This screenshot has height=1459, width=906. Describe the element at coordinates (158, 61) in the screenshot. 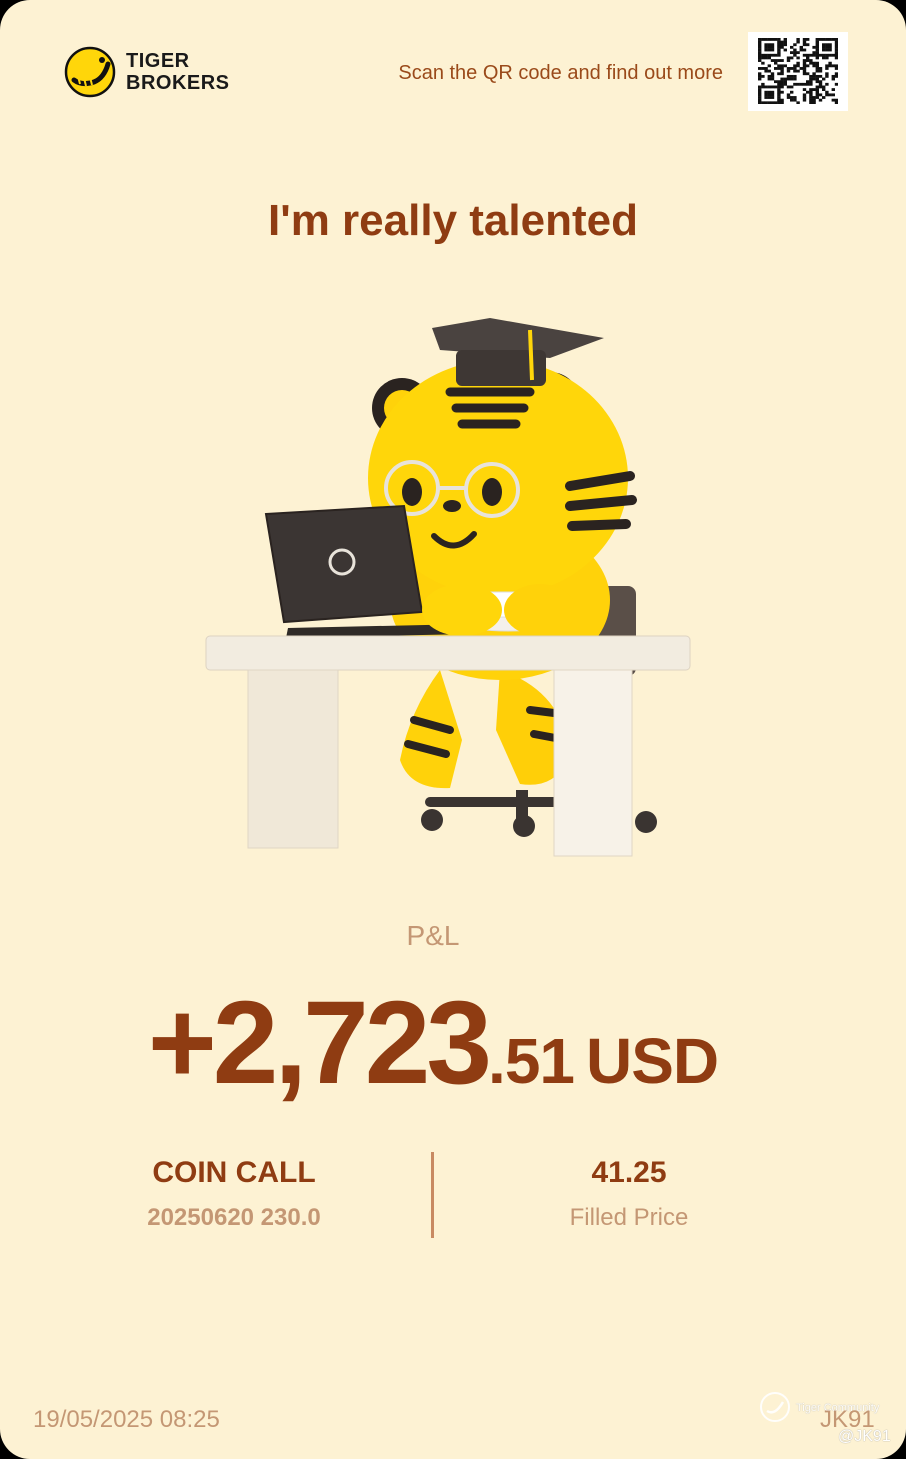

I see `brand-line-1: TIGER` at that location.